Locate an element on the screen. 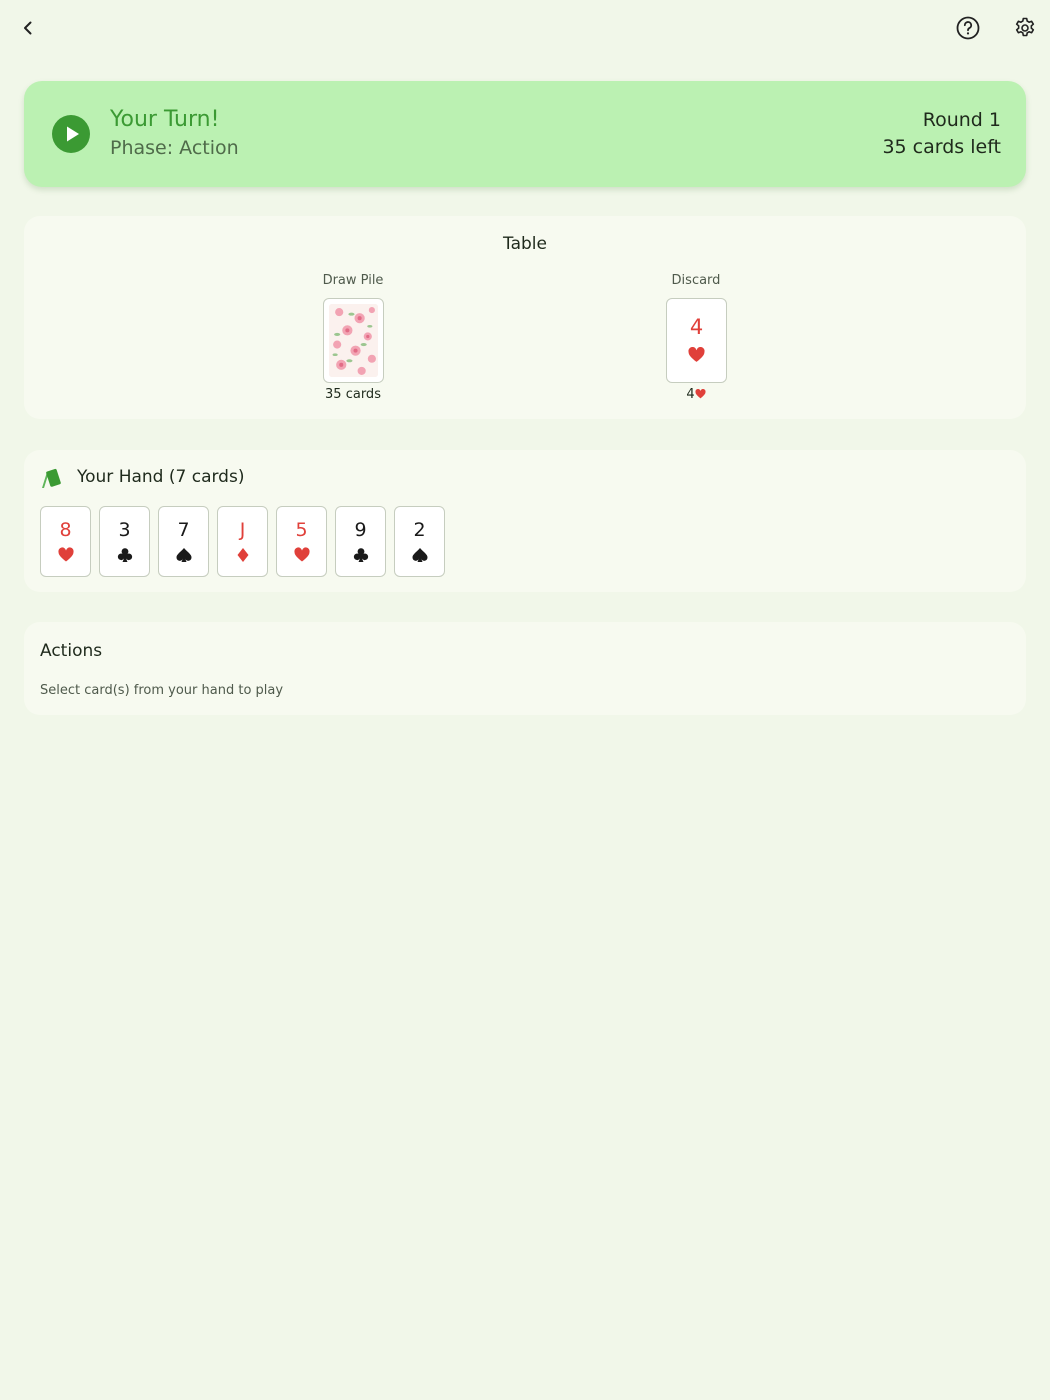 Image resolution: width=1050 pixels, height=1400 pixels. floral-card-back is located at coordinates (353, 340).